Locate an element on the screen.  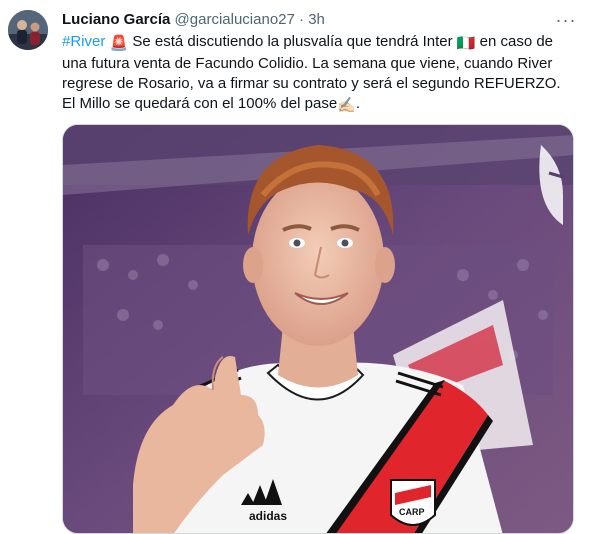
adidas-logo-text: adidas is located at coordinates (268, 516).